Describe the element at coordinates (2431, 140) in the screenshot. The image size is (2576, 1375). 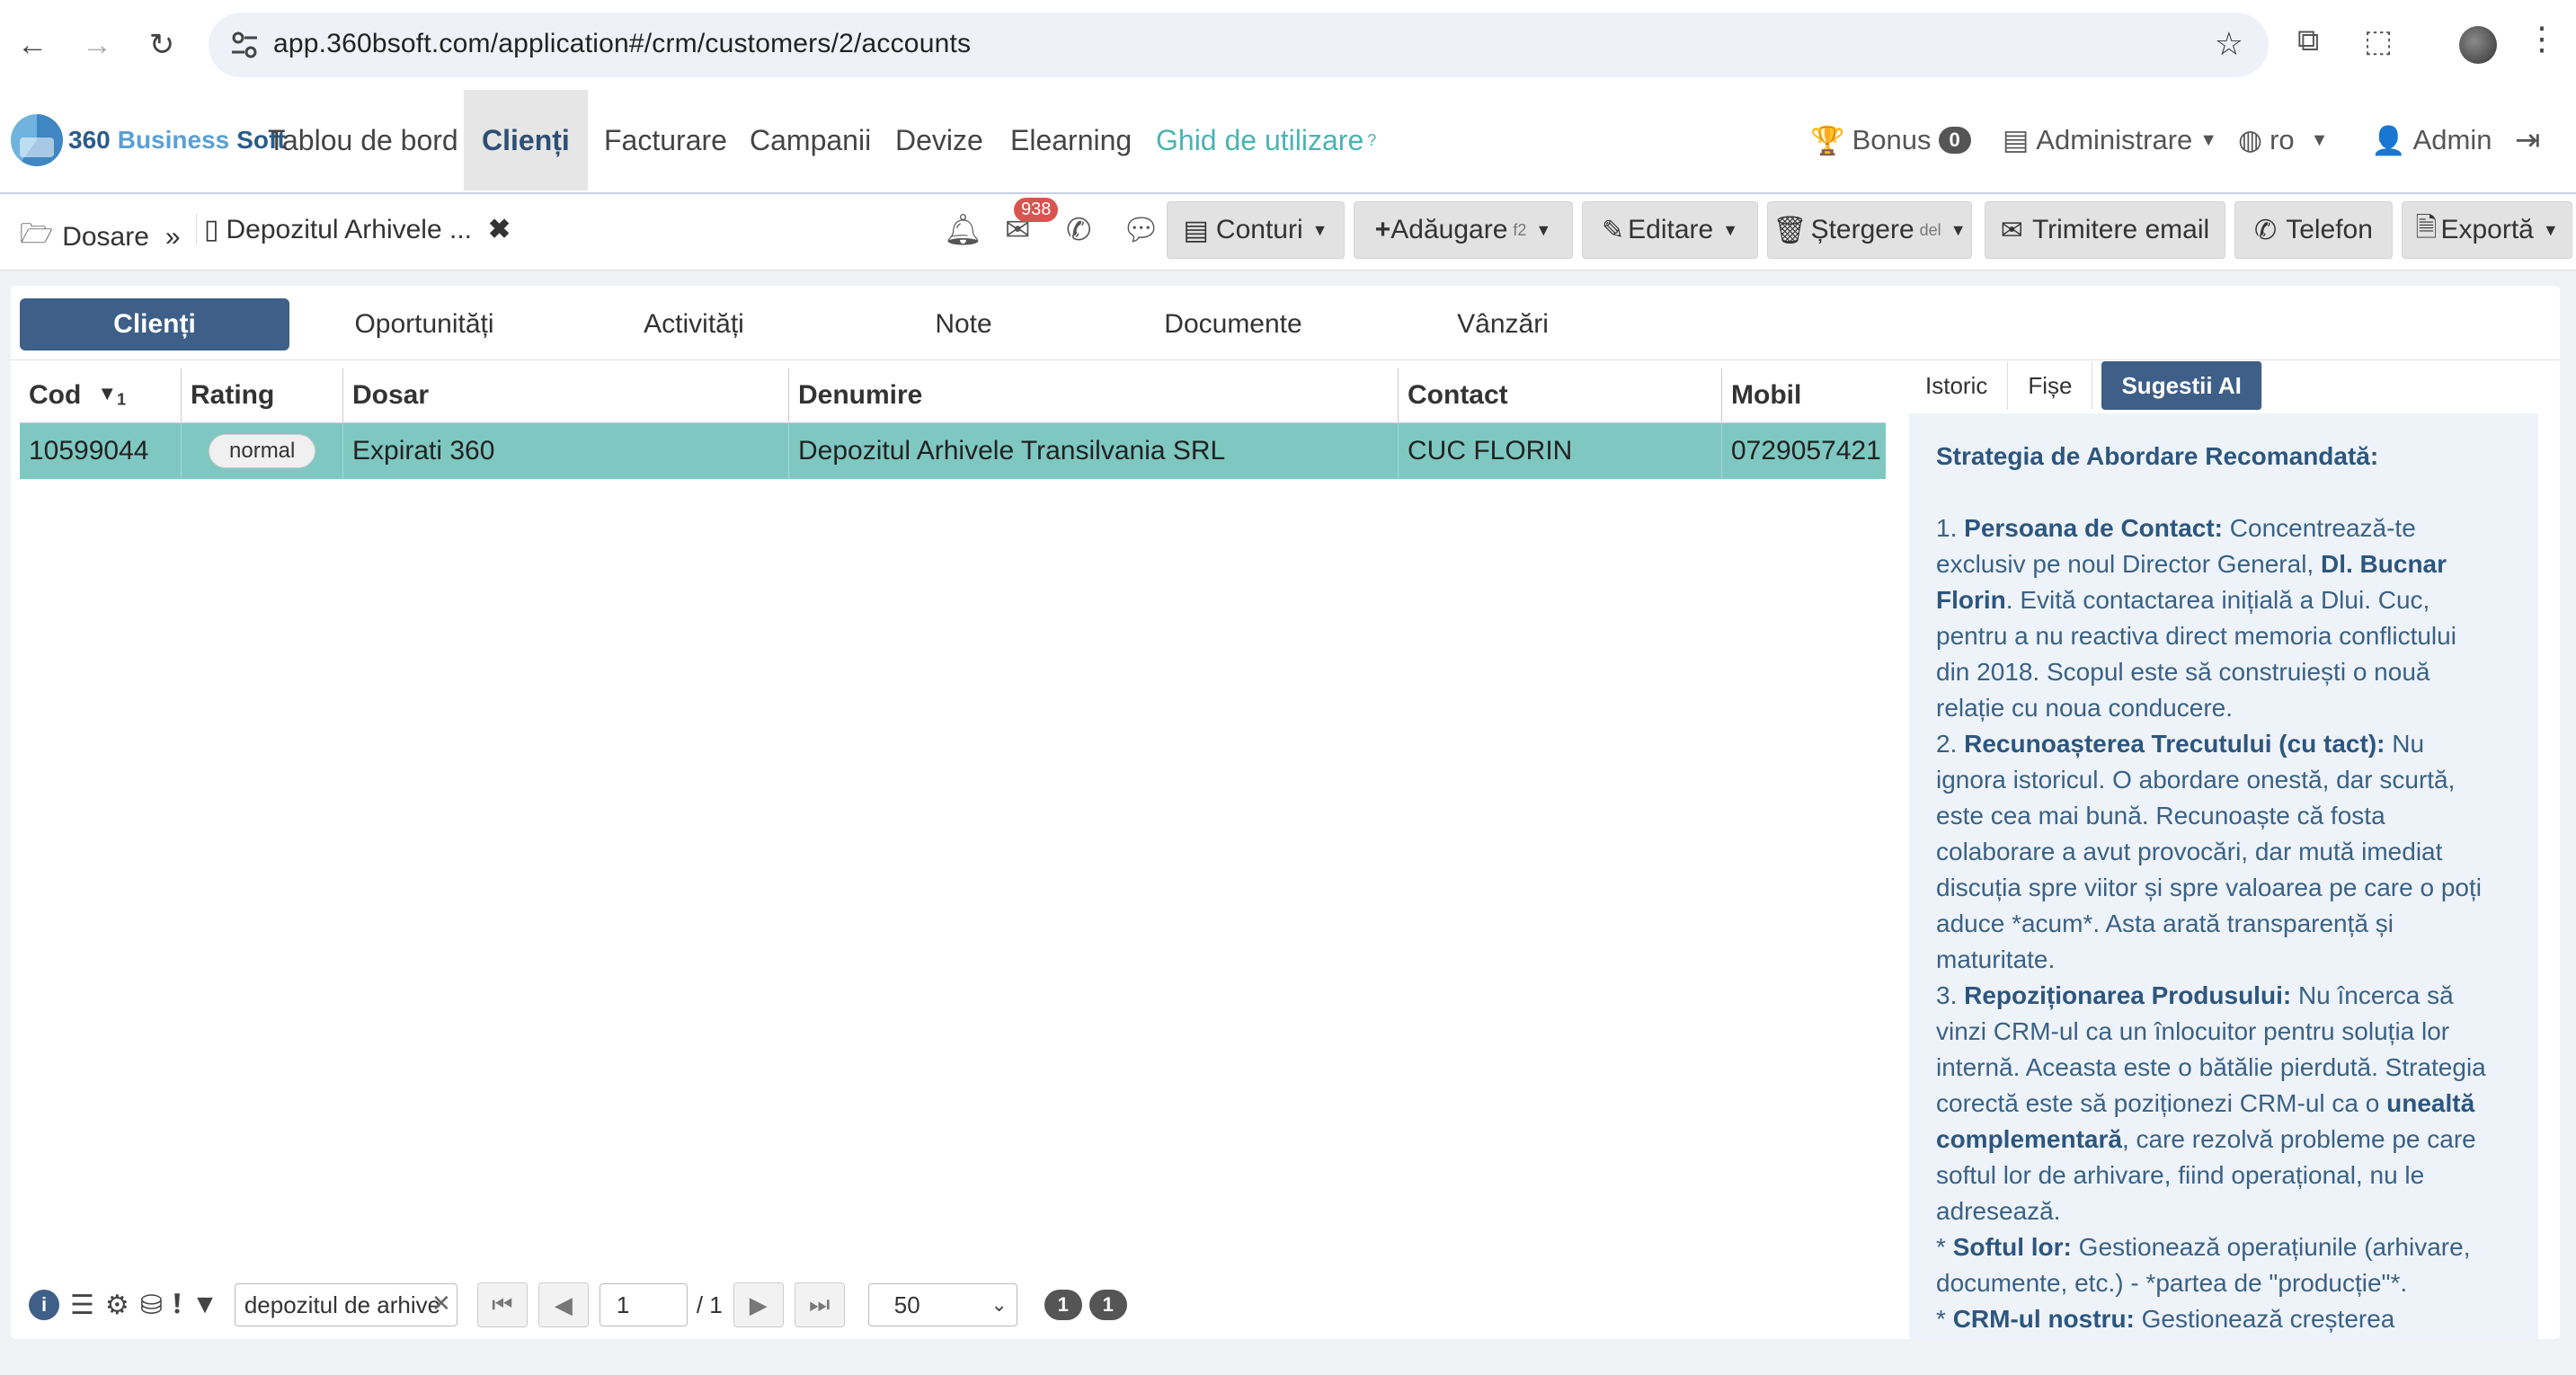
I see `user-menu: 👤 Admin` at that location.